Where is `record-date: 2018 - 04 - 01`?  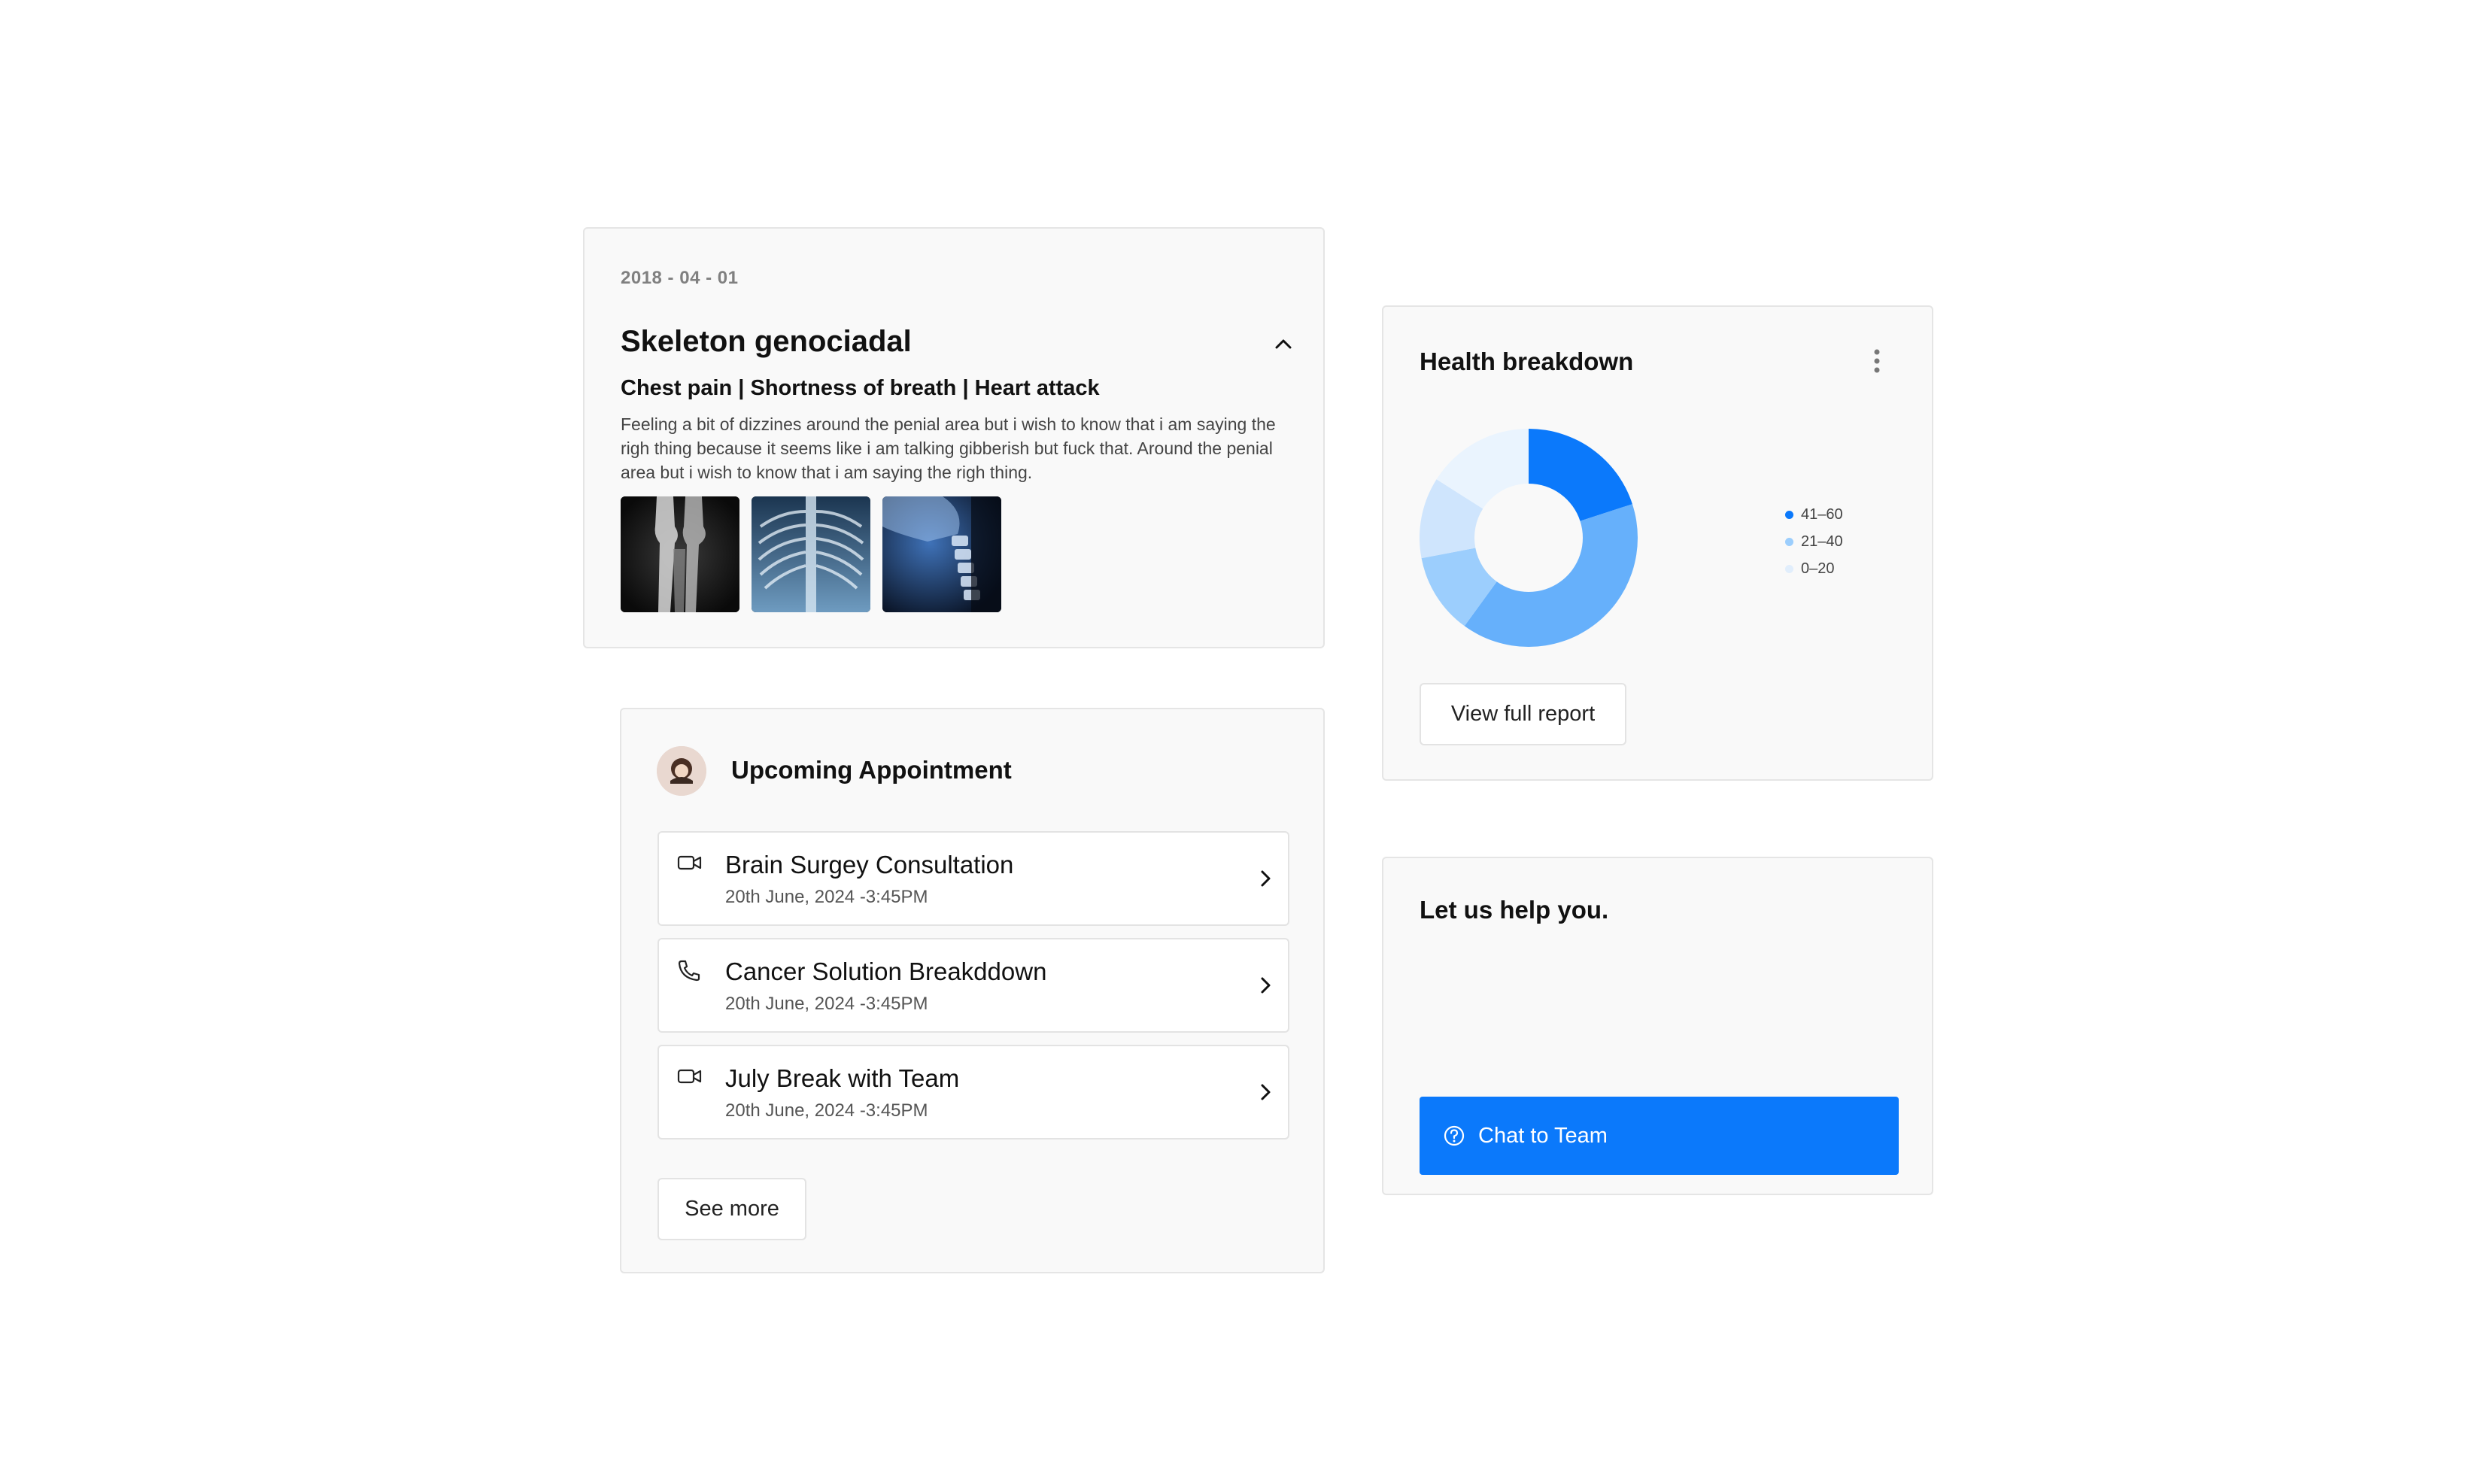 record-date: 2018 - 04 - 01 is located at coordinates (680, 278).